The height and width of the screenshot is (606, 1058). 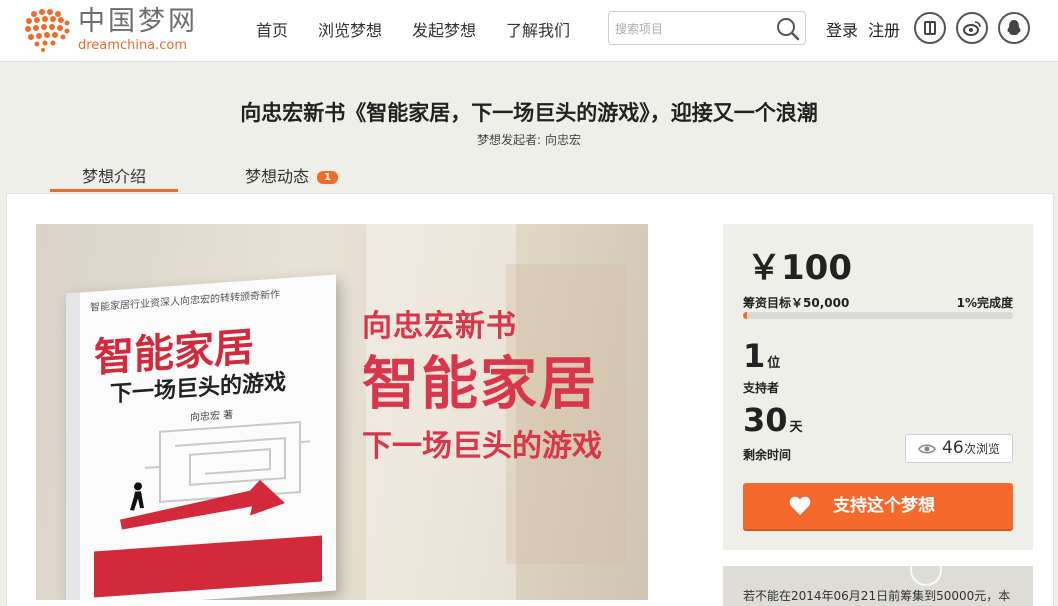 I want to click on support-button-label: 支持这个梦想, so click(x=884, y=506).